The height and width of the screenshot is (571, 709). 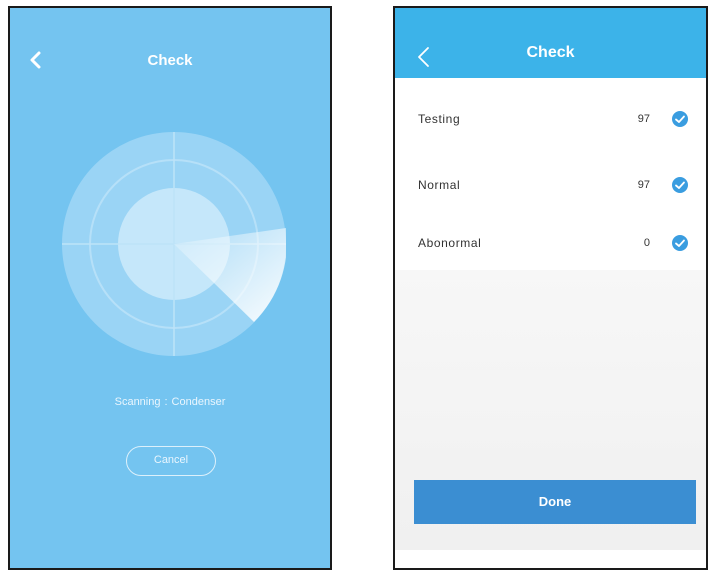 I want to click on result-label: Abonormal, so click(x=450, y=243).